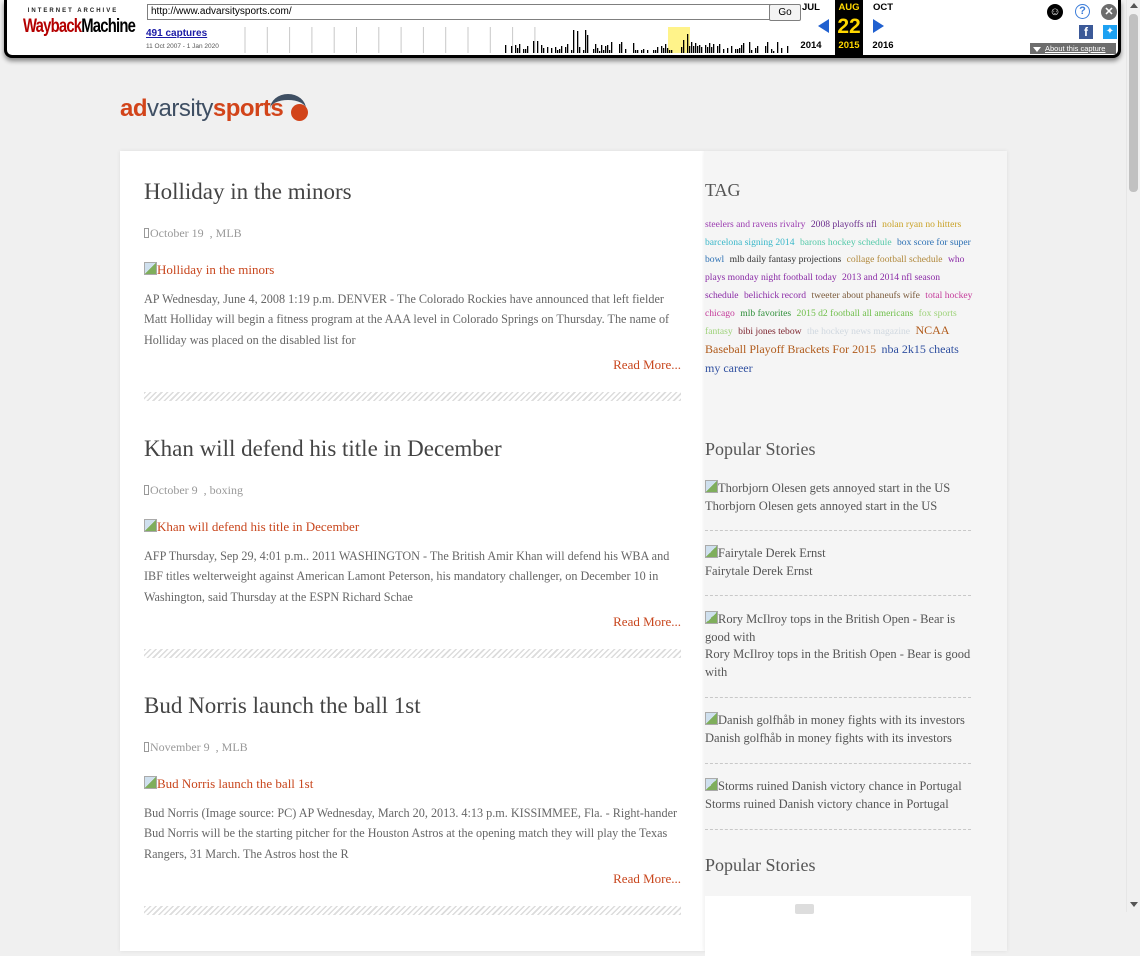 This screenshot has width=1140, height=956. I want to click on post-date: October 19, so click(177, 233).